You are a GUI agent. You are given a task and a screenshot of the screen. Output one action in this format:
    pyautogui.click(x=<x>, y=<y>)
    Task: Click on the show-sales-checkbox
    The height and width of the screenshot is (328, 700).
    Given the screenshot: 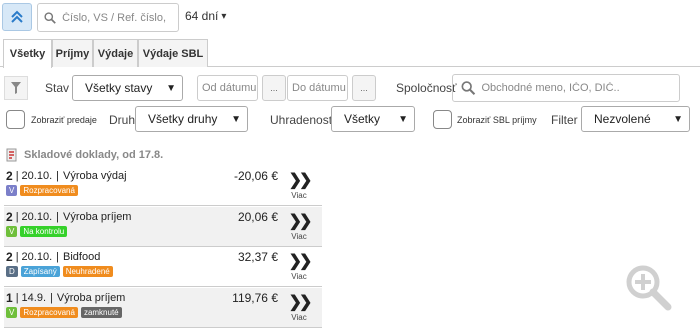 What is the action you would take?
    pyautogui.click(x=15, y=119)
    